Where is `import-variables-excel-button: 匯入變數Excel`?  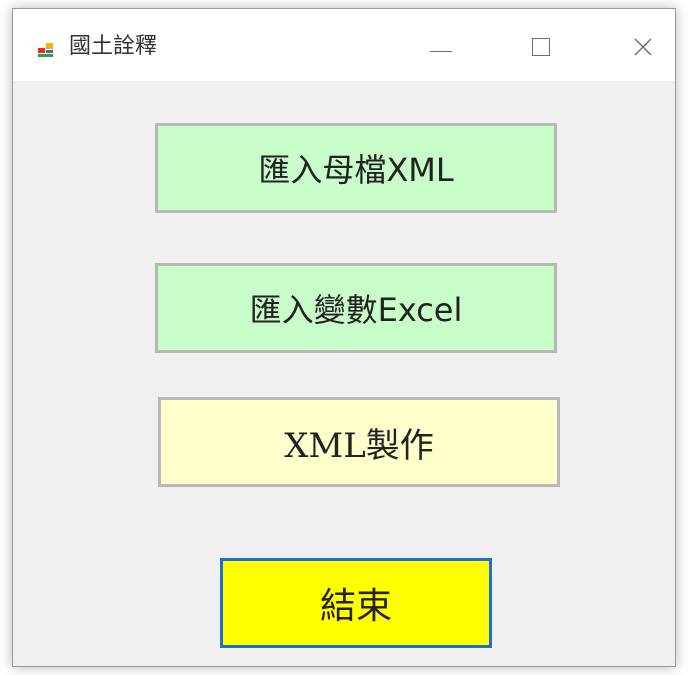 import-variables-excel-button: 匯入變數Excel is located at coordinates (356, 308).